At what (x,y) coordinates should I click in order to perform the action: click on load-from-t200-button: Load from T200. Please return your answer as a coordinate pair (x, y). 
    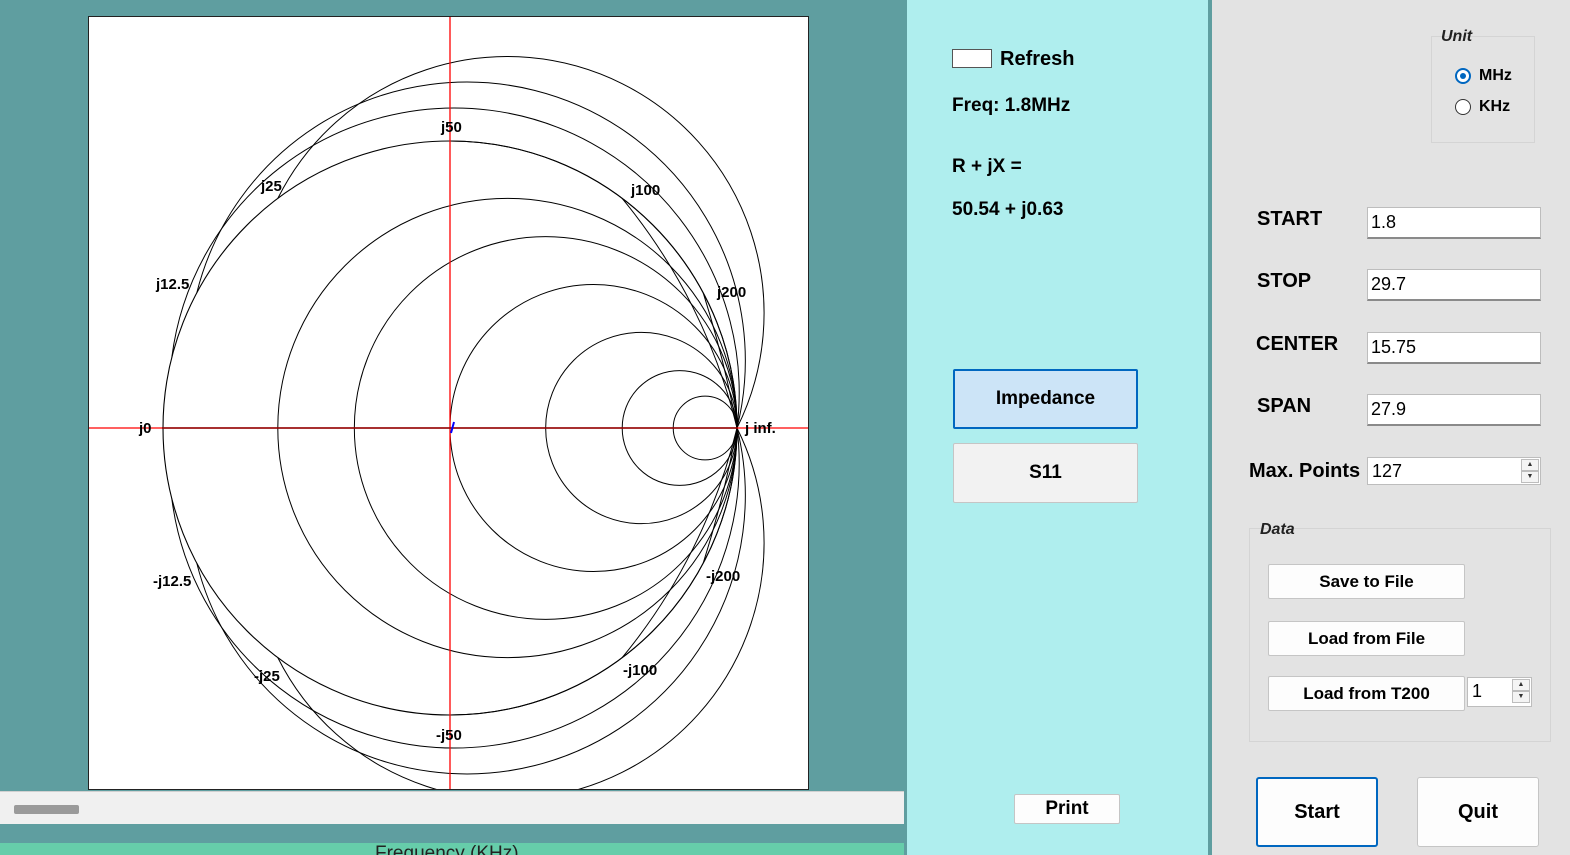
    Looking at the image, I should click on (1366, 693).